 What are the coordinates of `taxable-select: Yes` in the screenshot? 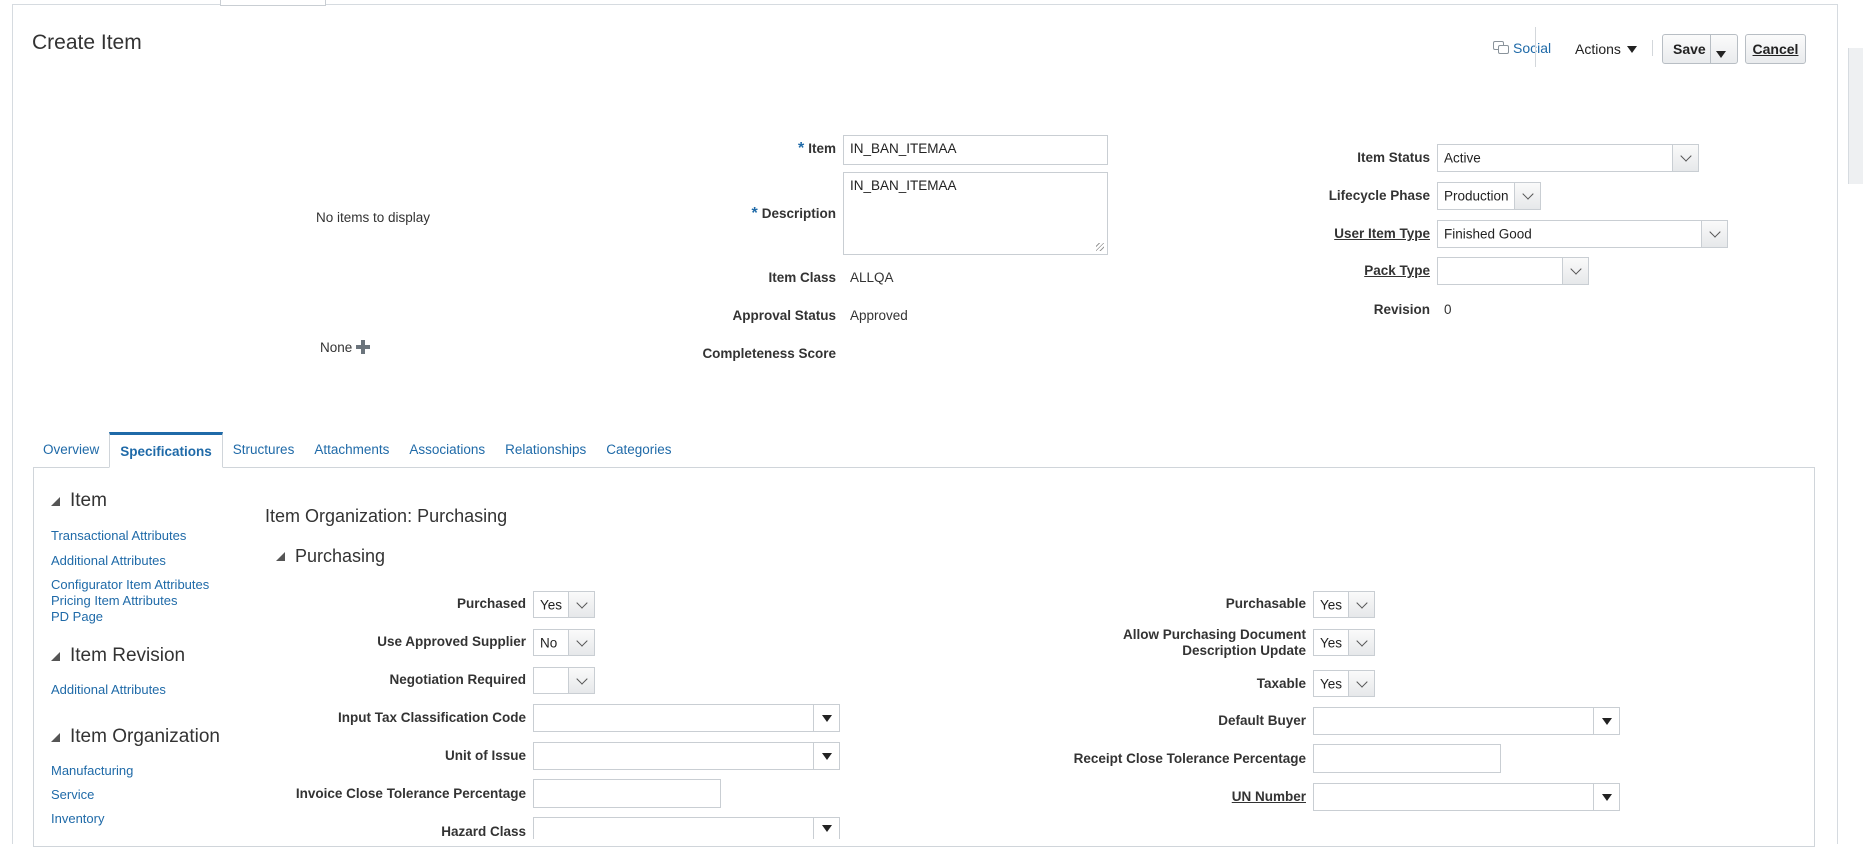 It's located at (1344, 683).